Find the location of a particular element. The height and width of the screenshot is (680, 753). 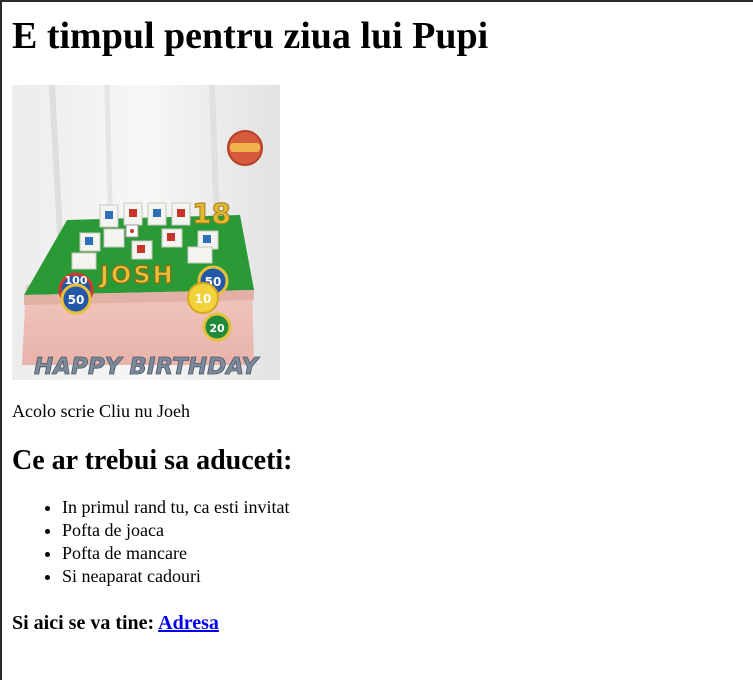

cake-happy-birthday: HAPPY BIRTHDAY is located at coordinates (147, 367).